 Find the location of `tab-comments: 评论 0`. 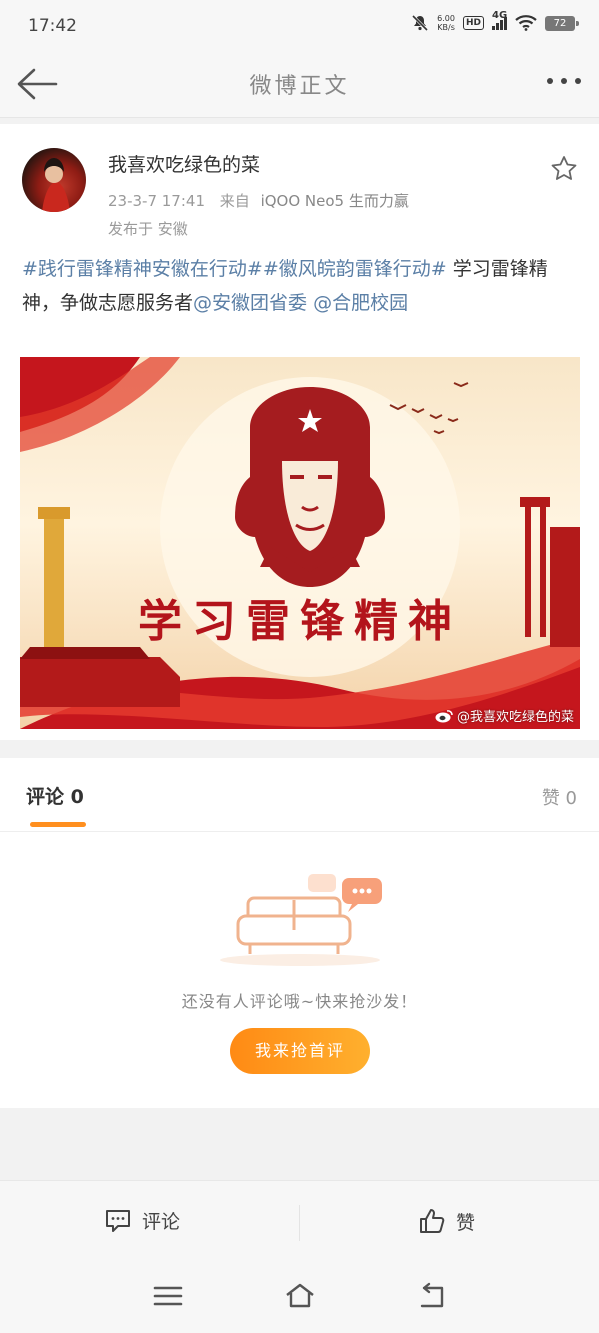

tab-comments: 评论 0 is located at coordinates (55, 795).